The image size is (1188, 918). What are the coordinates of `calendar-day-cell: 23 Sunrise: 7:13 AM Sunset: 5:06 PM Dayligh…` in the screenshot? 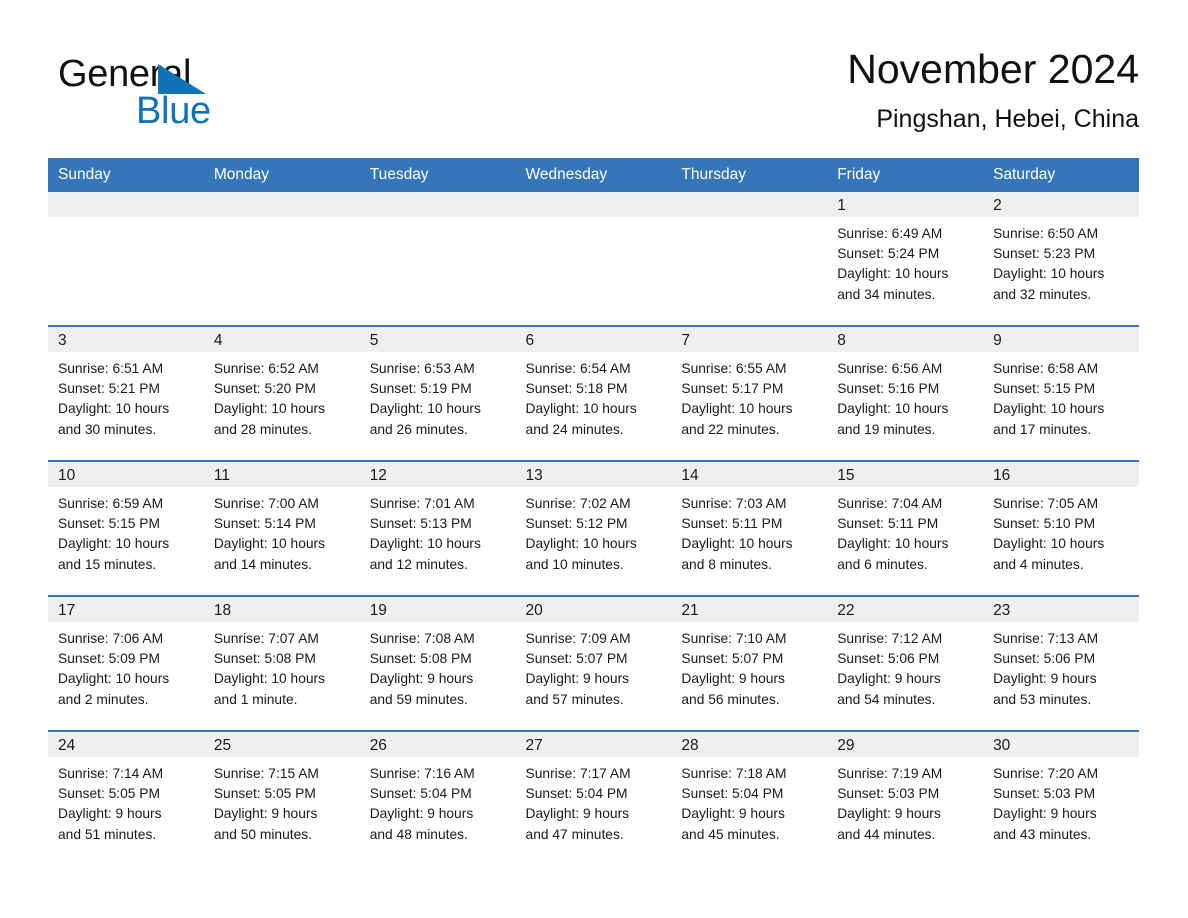 It's located at (1061, 663).